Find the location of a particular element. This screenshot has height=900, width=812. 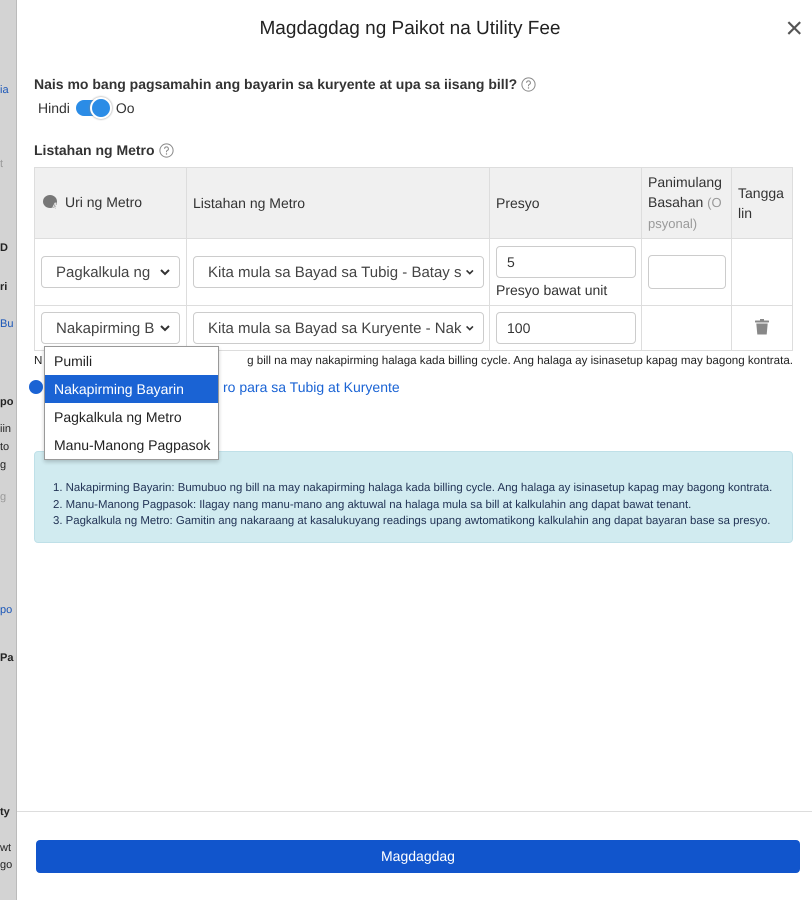

select-field: Kita mula sa Bayad sa Kuryente - Nak is located at coordinates (338, 328).